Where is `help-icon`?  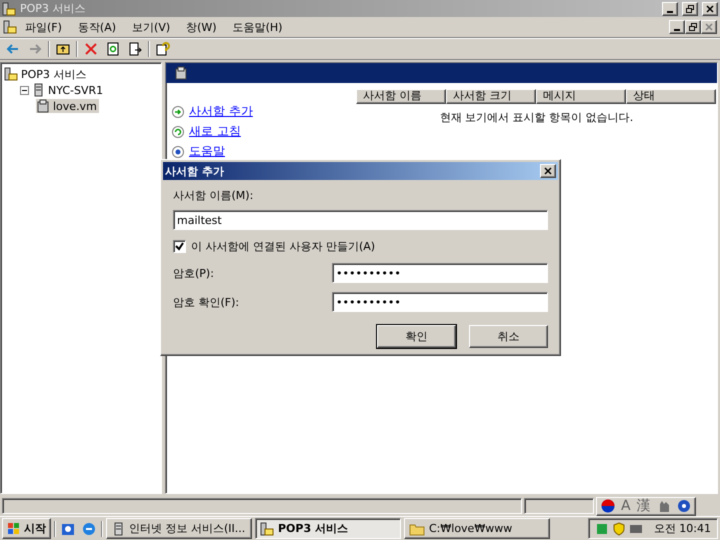 help-icon is located at coordinates (683, 506).